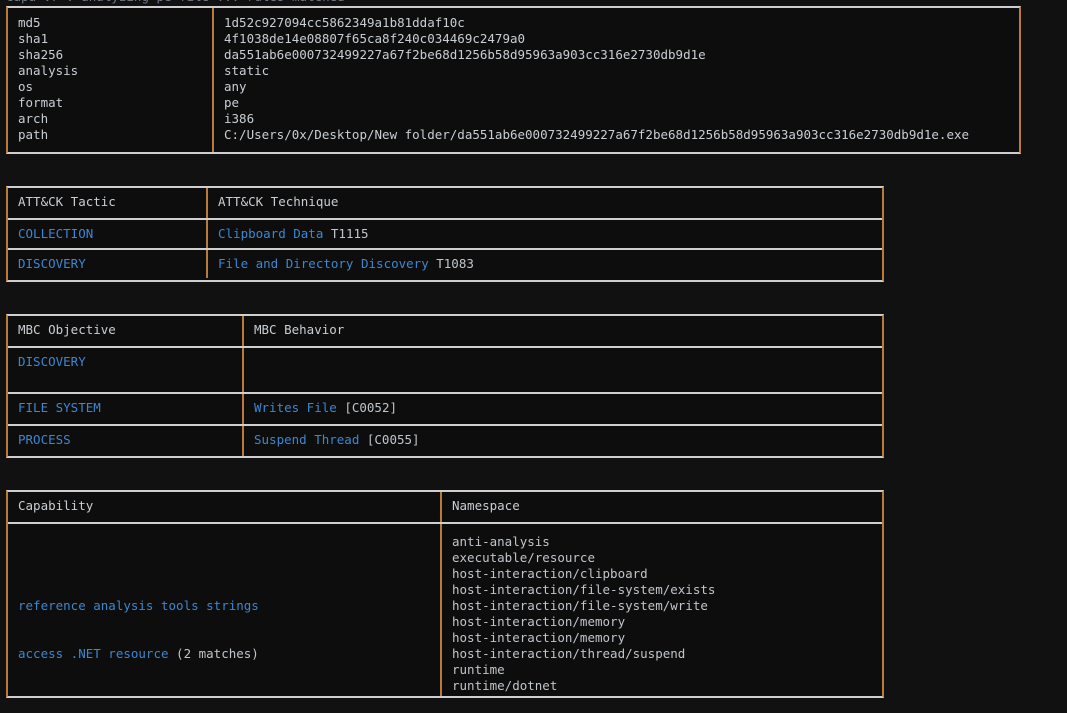  What do you see at coordinates (307, 439) in the screenshot?
I see `behavior-name: Suspend Thread` at bounding box center [307, 439].